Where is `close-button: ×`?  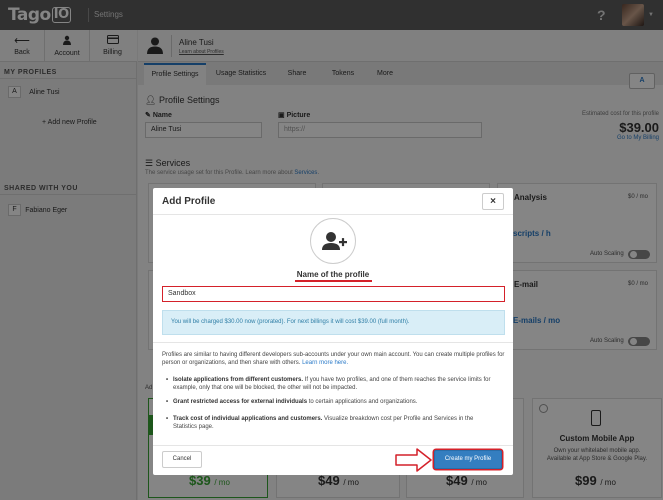
close-button: × is located at coordinates (493, 201).